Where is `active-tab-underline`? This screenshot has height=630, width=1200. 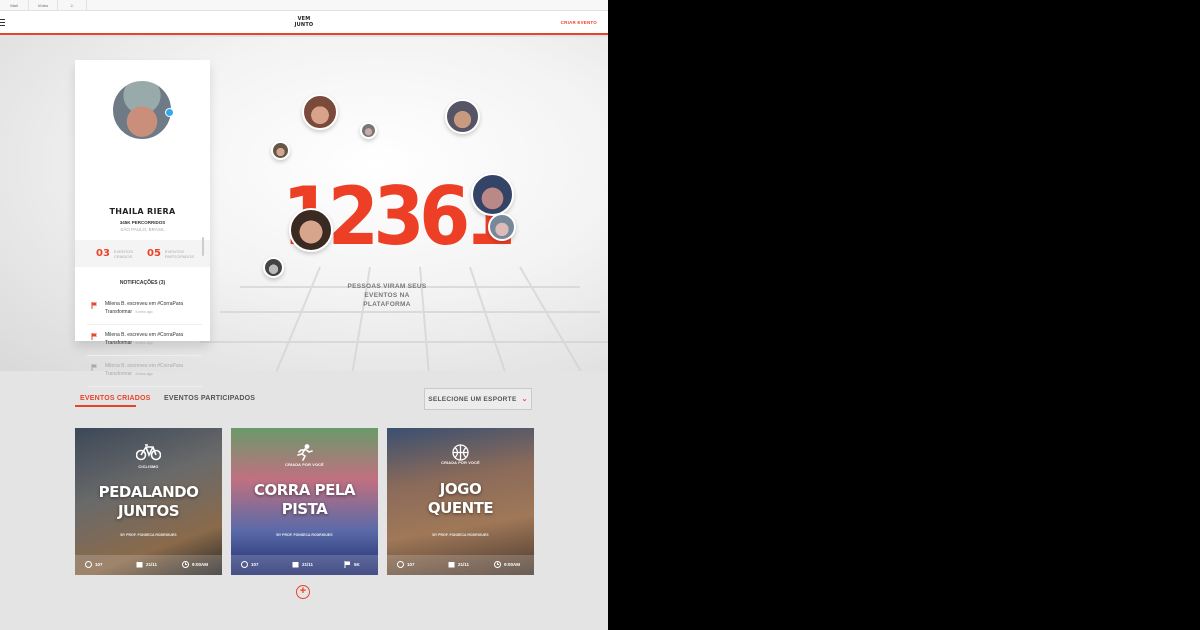 active-tab-underline is located at coordinates (105, 406).